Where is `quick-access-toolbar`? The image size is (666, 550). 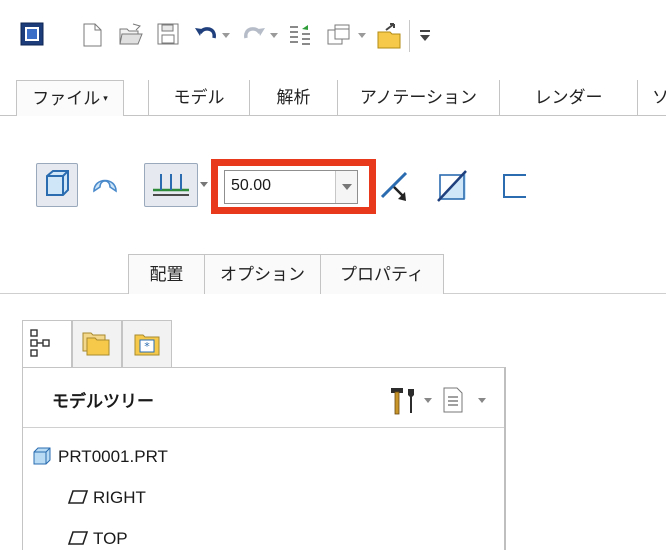 quick-access-toolbar is located at coordinates (333, 36).